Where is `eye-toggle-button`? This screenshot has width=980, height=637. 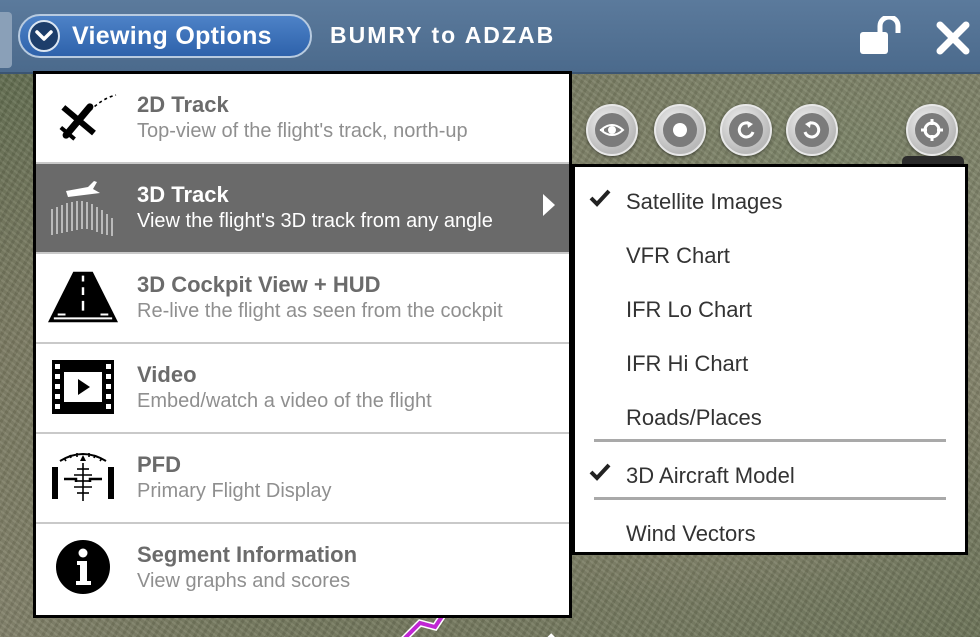 eye-toggle-button is located at coordinates (612, 130).